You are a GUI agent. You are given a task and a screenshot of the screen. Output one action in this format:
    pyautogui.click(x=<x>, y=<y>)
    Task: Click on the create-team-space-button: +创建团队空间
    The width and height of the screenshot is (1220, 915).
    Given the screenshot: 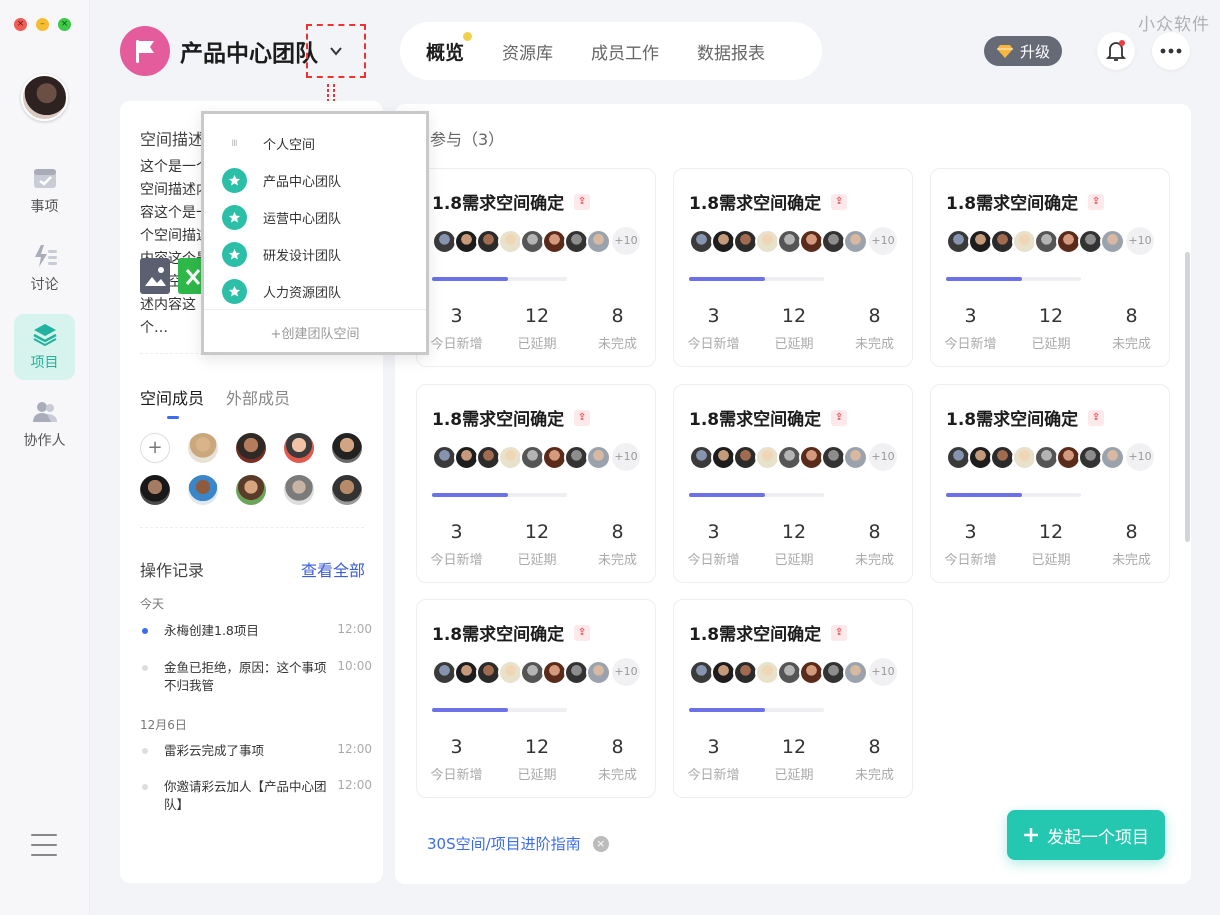 What is the action you would take?
    pyautogui.click(x=315, y=332)
    